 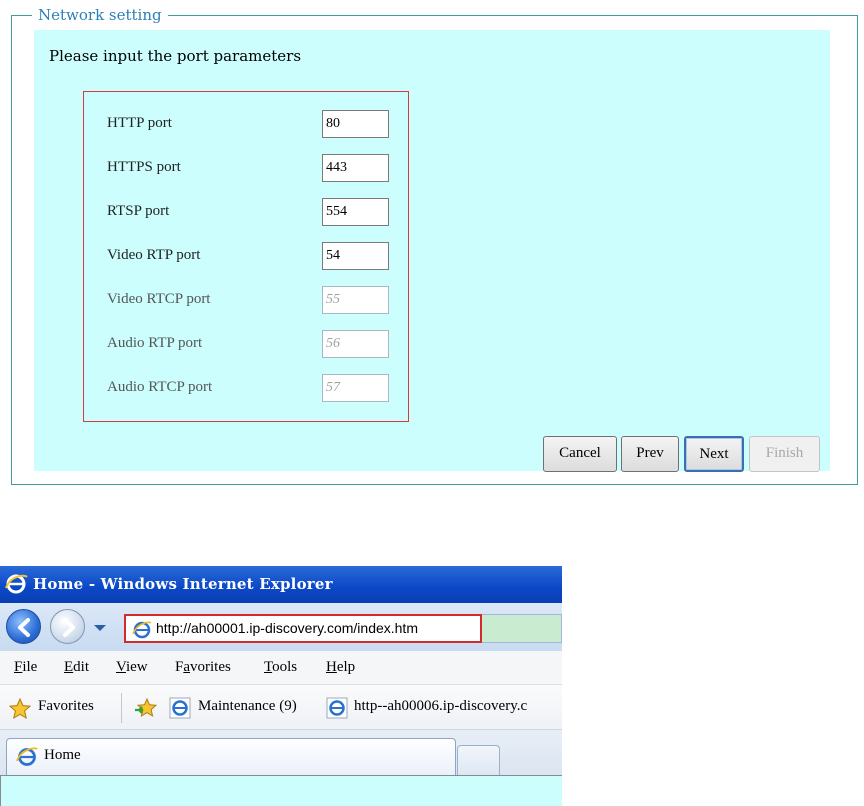 I want to click on menu-view-rest: iew, so click(x=136, y=667).